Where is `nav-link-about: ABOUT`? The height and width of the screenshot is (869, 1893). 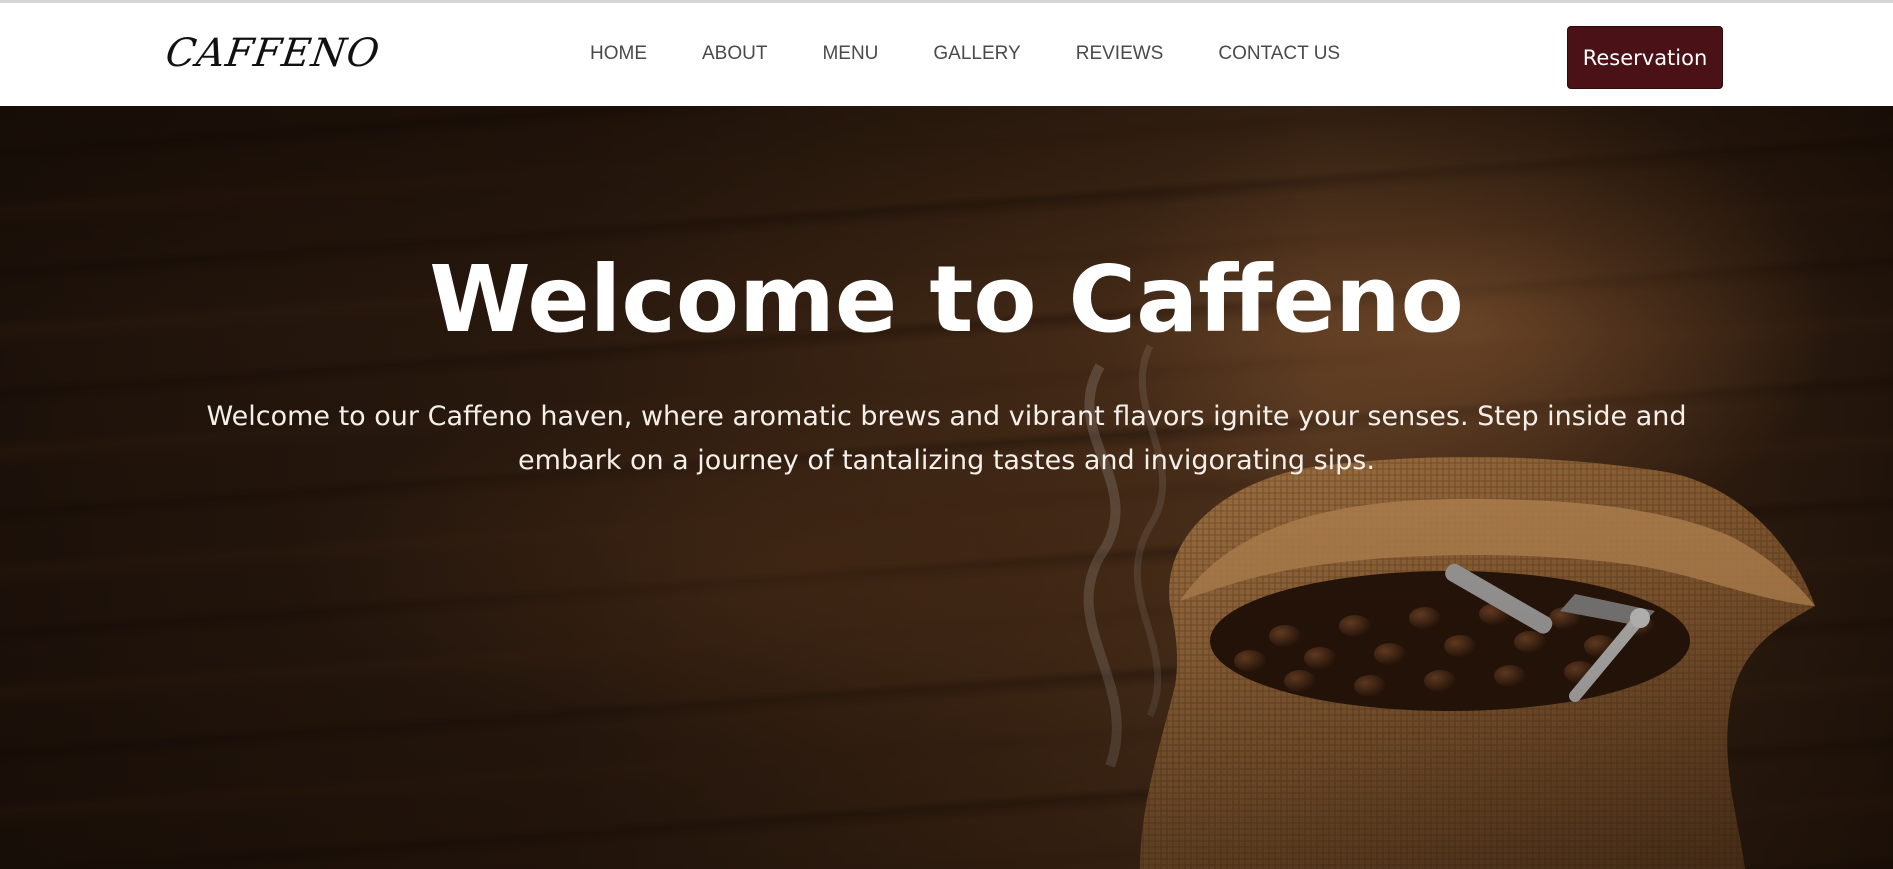 nav-link-about: ABOUT is located at coordinates (734, 54).